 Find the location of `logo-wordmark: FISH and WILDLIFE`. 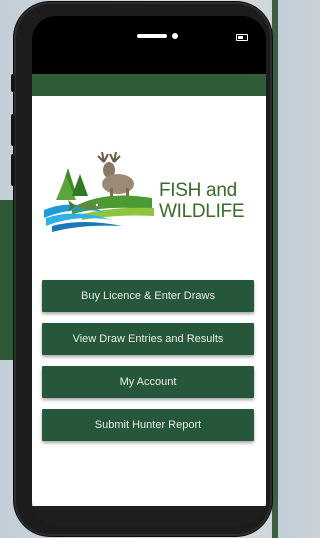

logo-wordmark: FISH and WILDLIFE is located at coordinates (202, 201).